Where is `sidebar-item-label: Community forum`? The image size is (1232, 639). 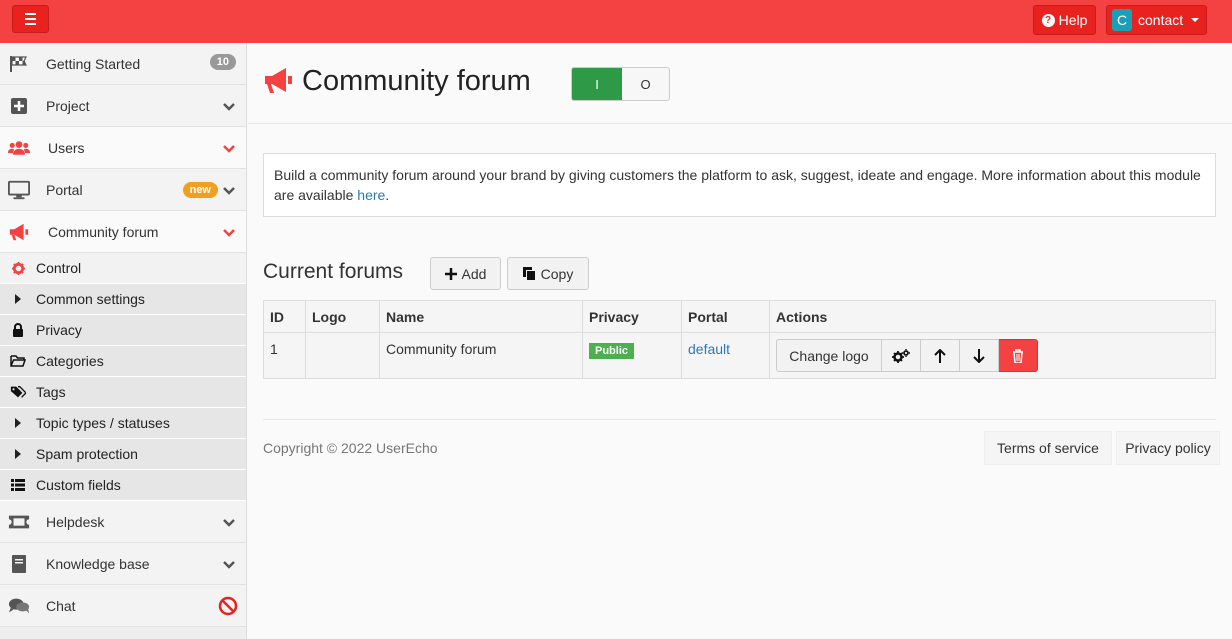
sidebar-item-label: Community forum is located at coordinates (103, 231).